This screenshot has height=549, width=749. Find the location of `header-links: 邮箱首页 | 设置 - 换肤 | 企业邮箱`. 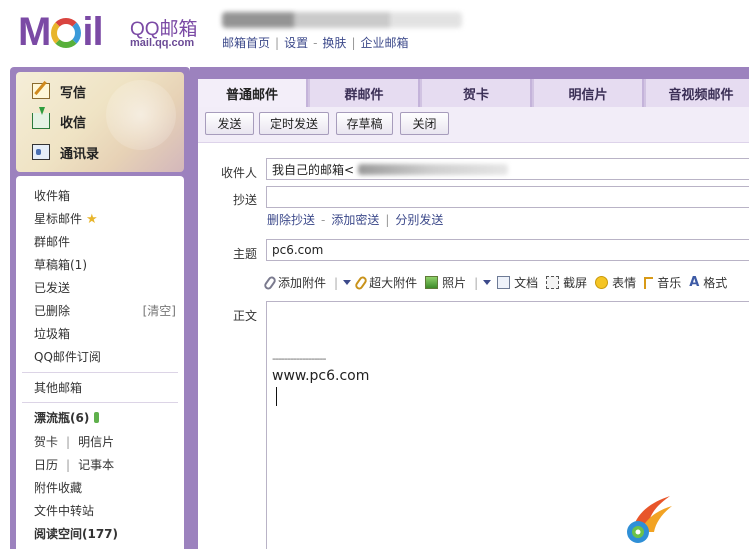

header-links: 邮箱首页 | 设置 - 换肤 | 企业邮箱 is located at coordinates (315, 43).